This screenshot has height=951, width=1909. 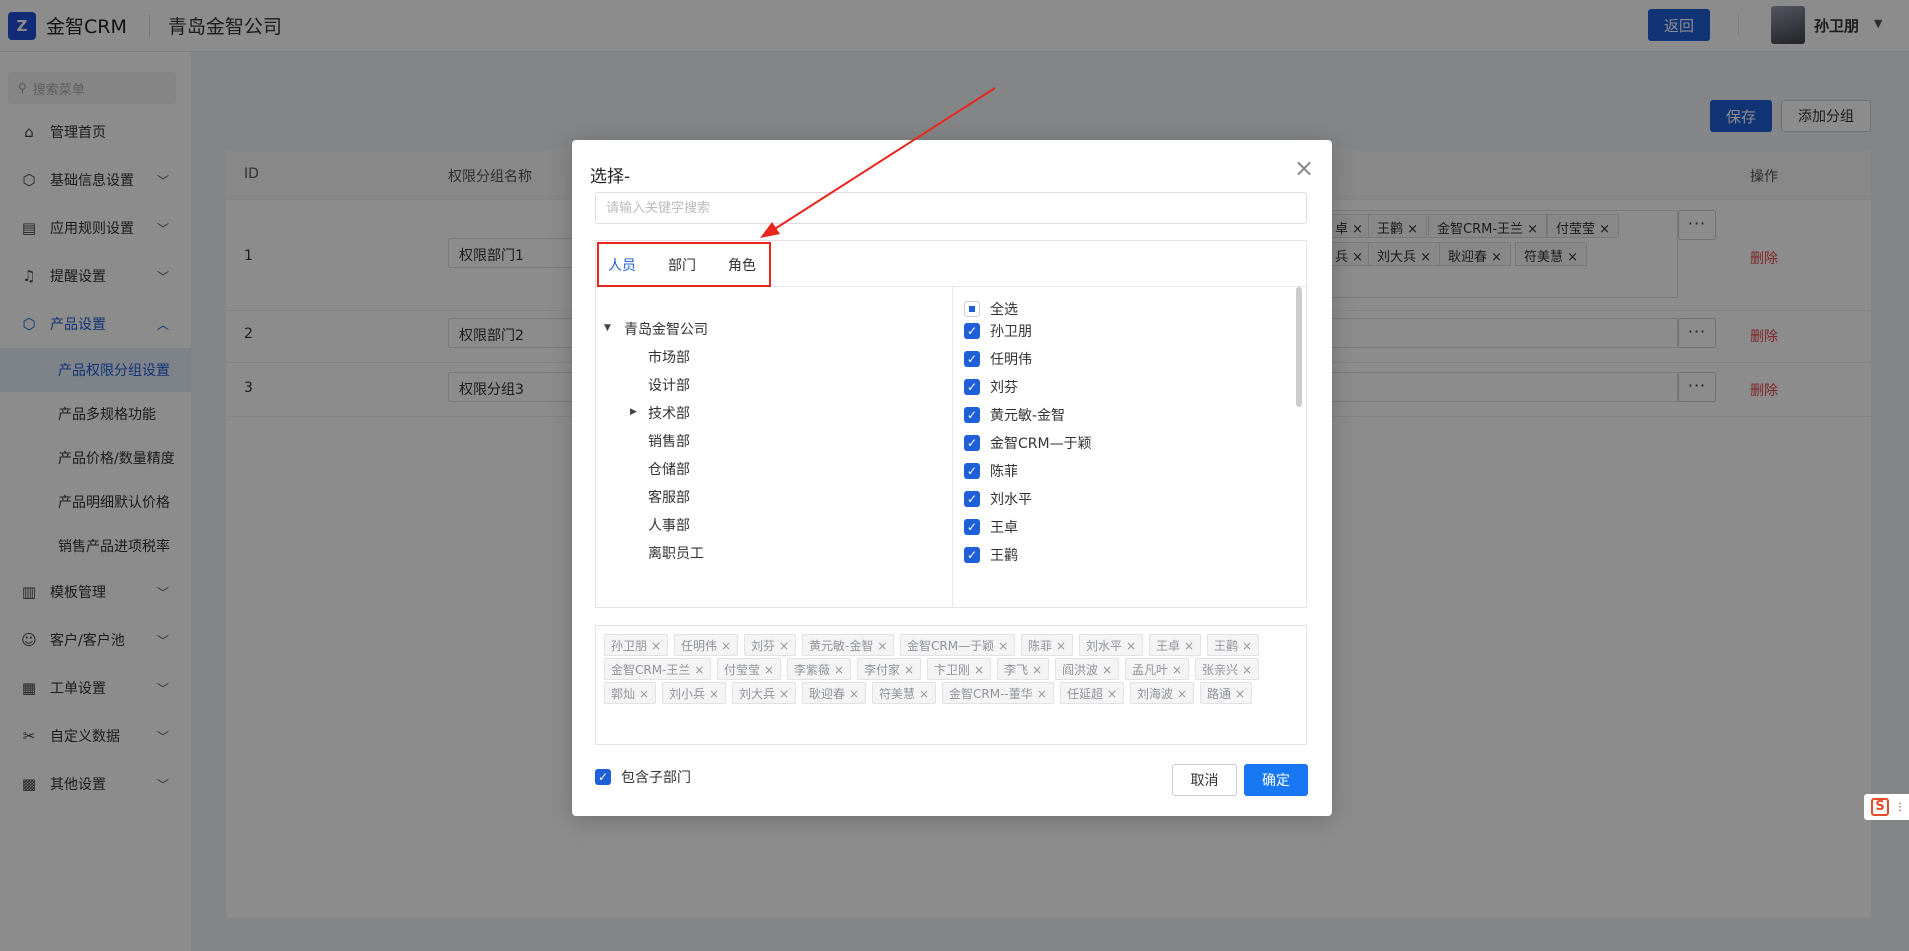 What do you see at coordinates (1220, 670) in the screenshot?
I see `chip-label: 张亲兴` at bounding box center [1220, 670].